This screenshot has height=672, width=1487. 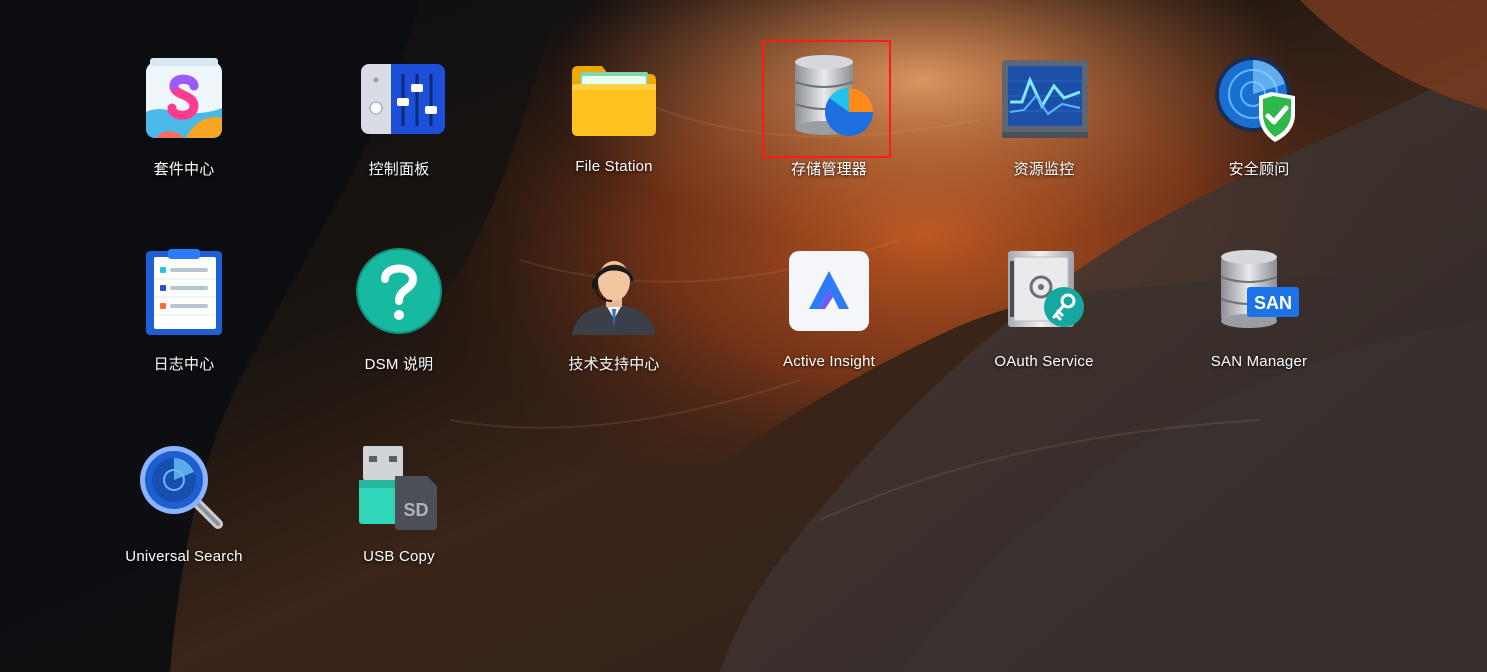 I want to click on app-dsm-help: DSM 说明, so click(x=399, y=322).